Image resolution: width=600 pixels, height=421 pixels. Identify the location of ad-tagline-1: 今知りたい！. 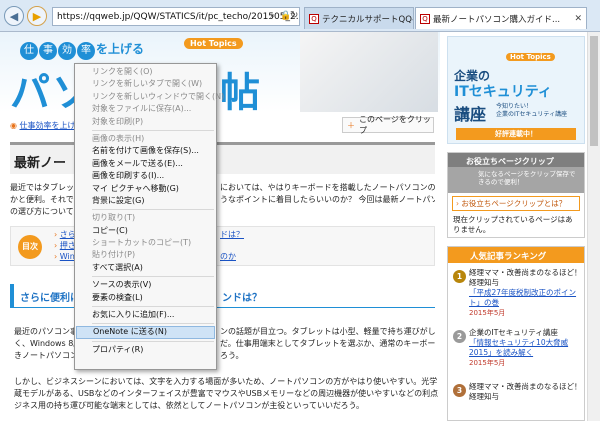
(514, 106).